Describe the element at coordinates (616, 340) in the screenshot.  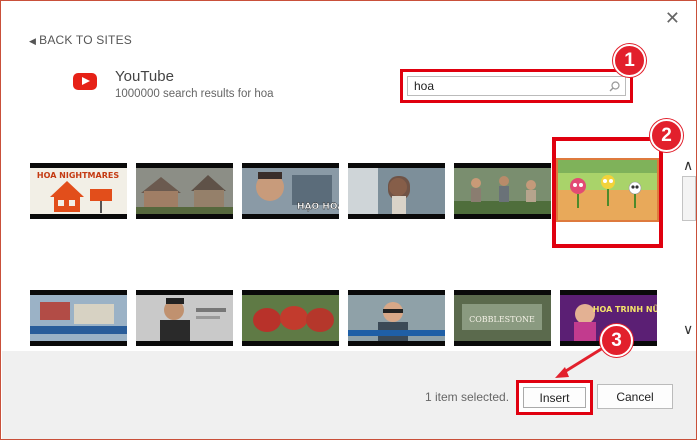
I see `step-3-badge: 3` at that location.